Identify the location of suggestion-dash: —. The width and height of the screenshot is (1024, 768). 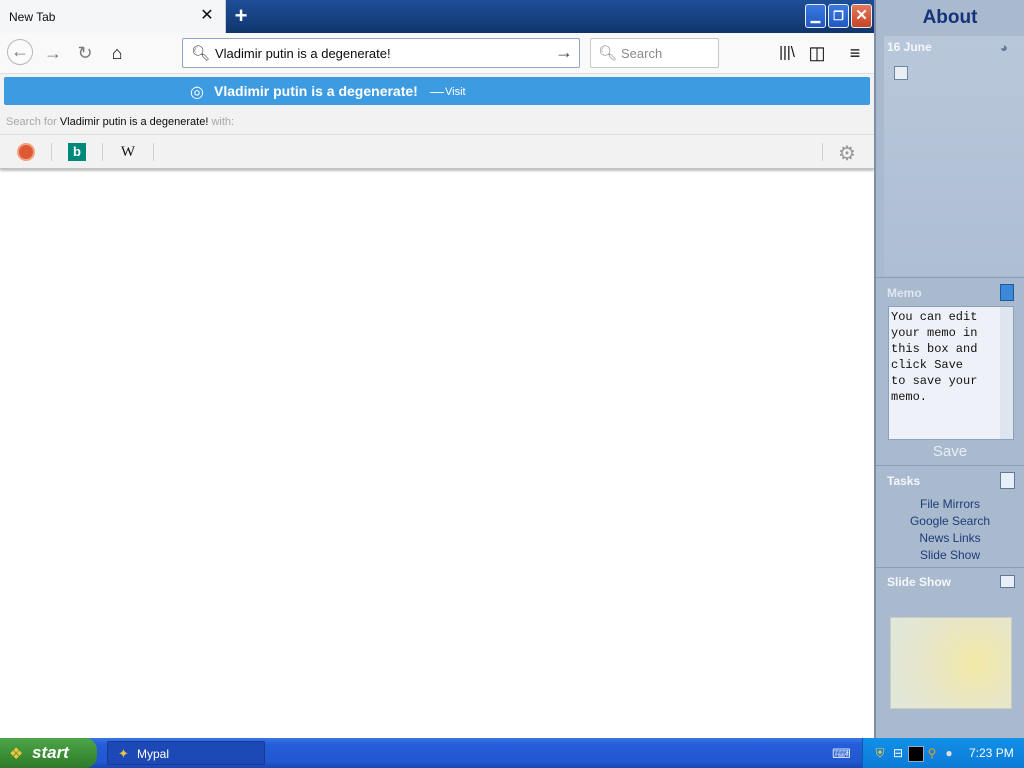
(437, 91).